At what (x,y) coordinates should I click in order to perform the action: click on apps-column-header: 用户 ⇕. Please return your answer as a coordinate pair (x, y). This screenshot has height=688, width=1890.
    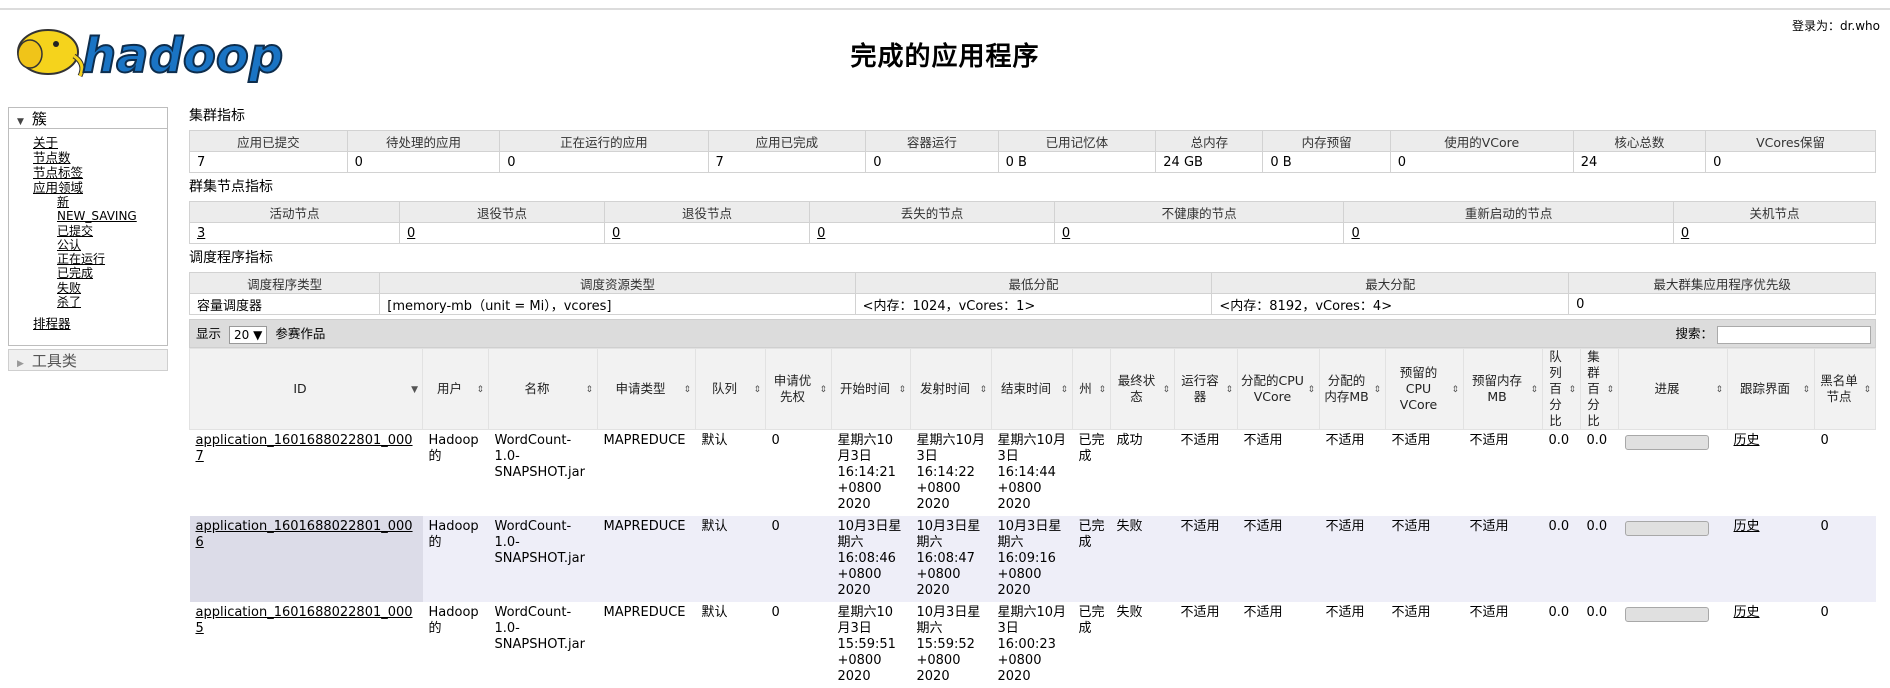
    Looking at the image, I should click on (455, 389).